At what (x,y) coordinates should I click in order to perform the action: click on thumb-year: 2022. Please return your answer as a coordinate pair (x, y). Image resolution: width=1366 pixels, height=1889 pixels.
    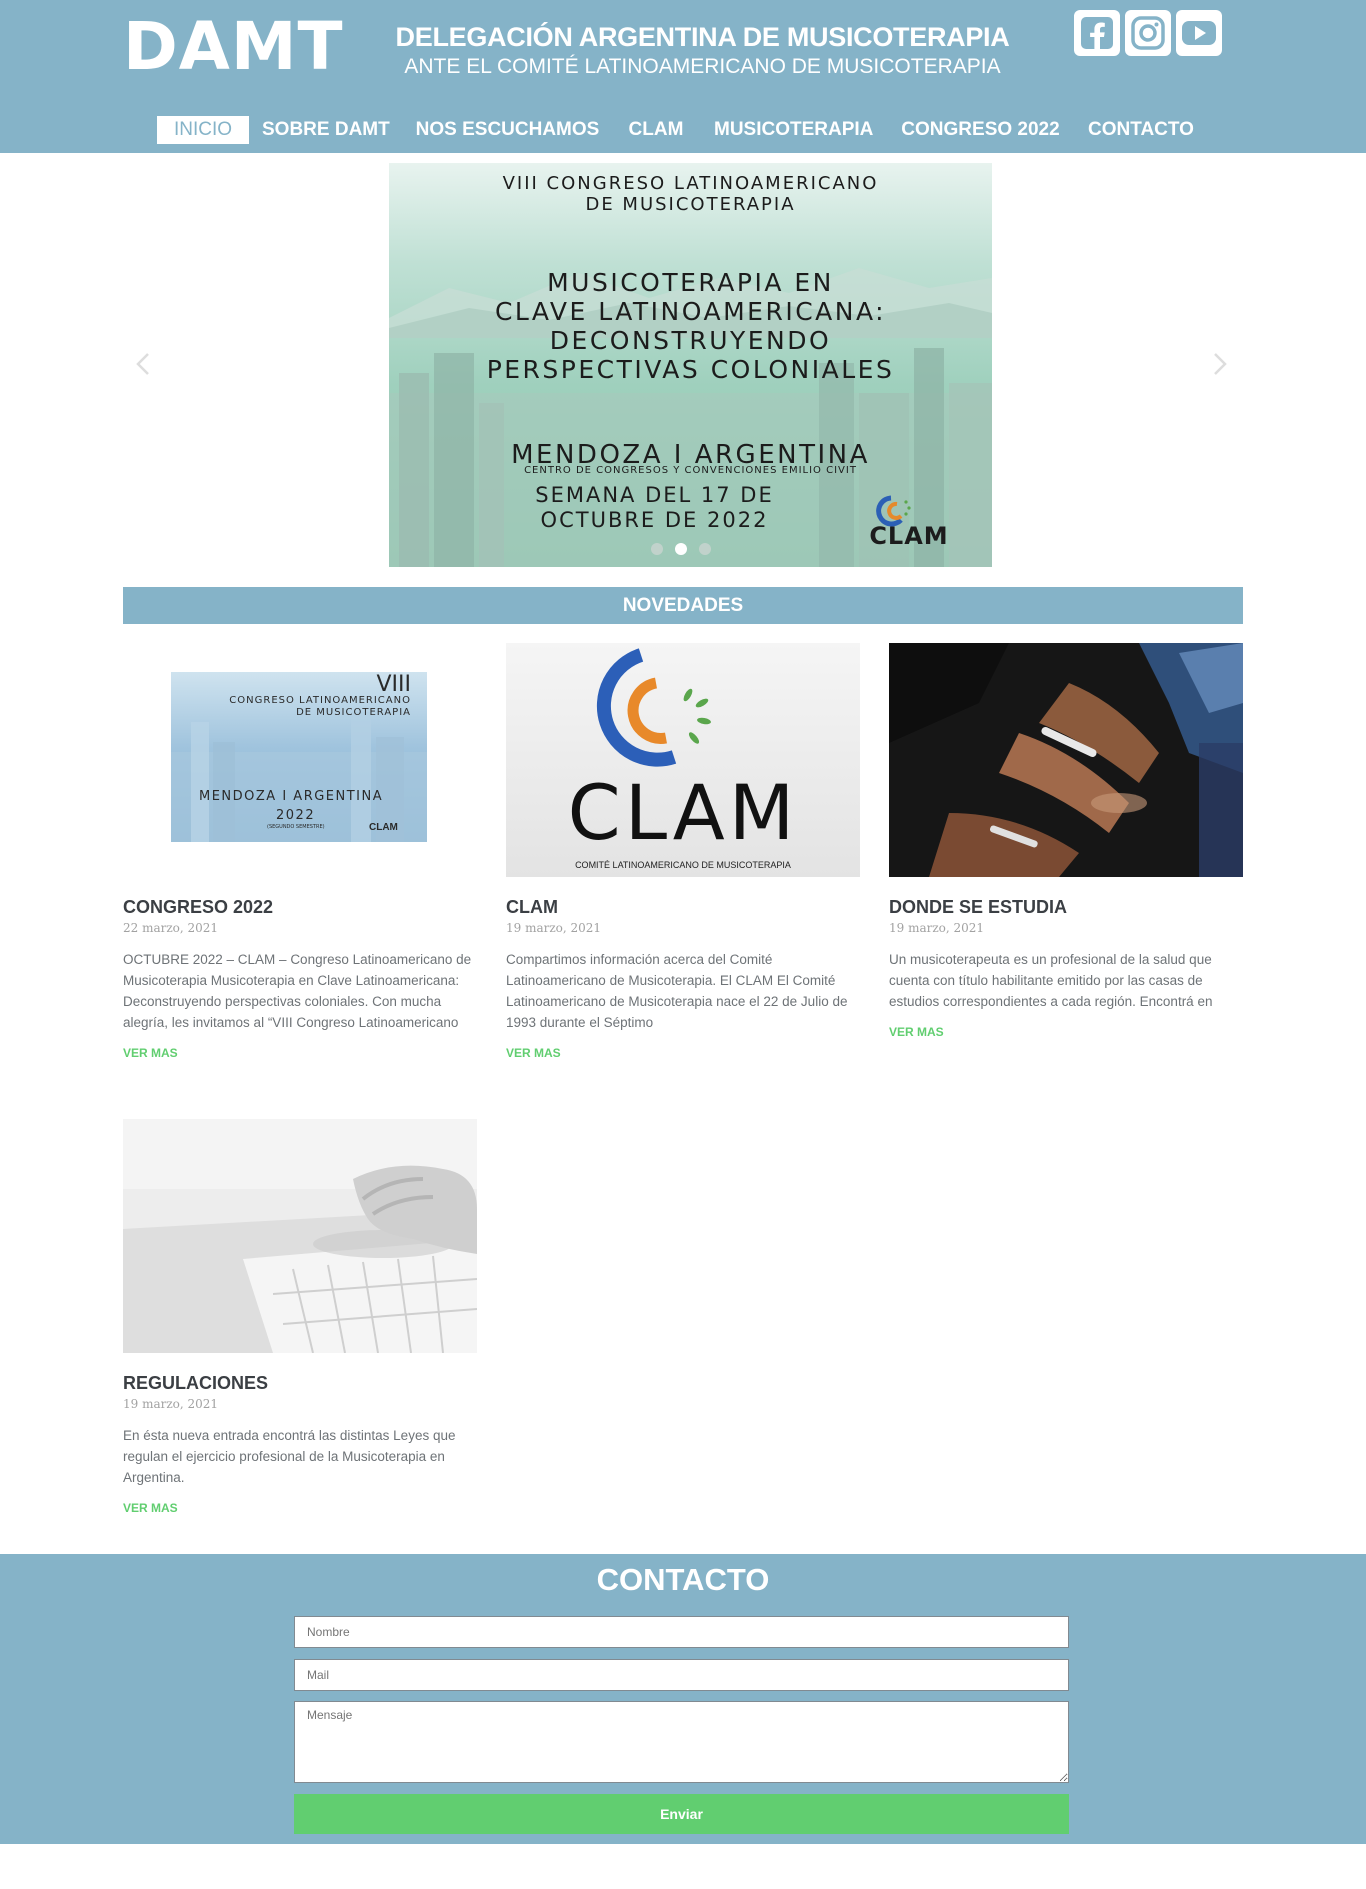
    Looking at the image, I should click on (296, 815).